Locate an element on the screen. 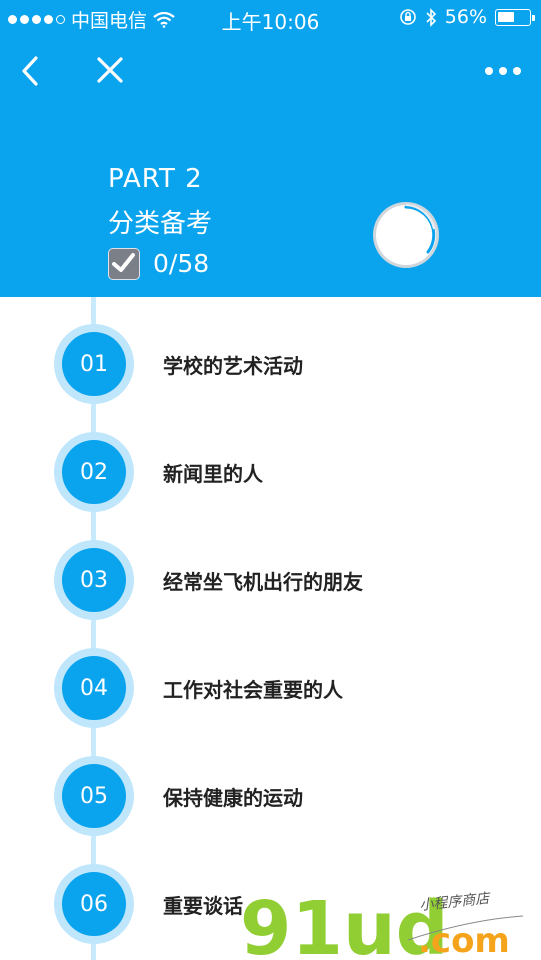 The width and height of the screenshot is (541, 960). list-item: 04 工作对社会重要的人 is located at coordinates (270, 688).